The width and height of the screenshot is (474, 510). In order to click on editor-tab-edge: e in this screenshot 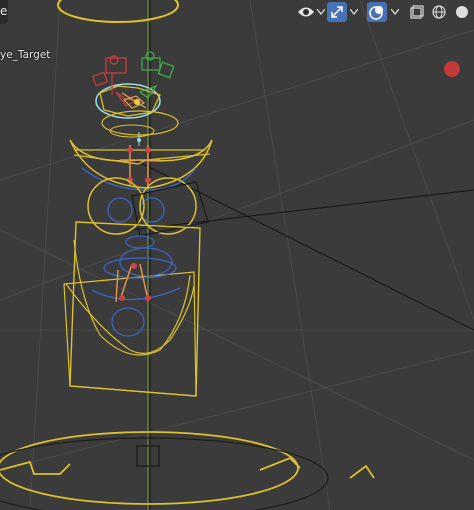, I will do `click(4, 12)`.